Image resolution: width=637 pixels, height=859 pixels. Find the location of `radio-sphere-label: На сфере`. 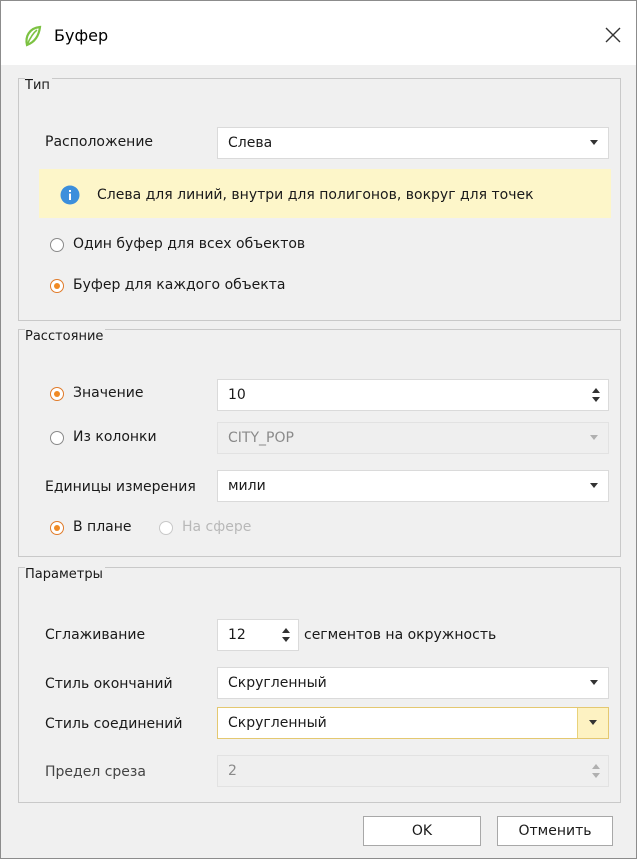

radio-sphere-label: На сфере is located at coordinates (217, 527).